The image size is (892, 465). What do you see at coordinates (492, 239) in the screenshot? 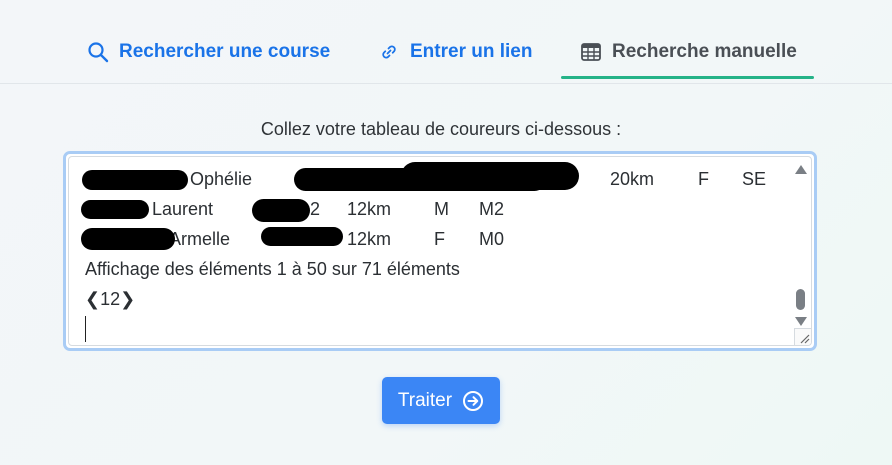
I see `category: M0` at bounding box center [492, 239].